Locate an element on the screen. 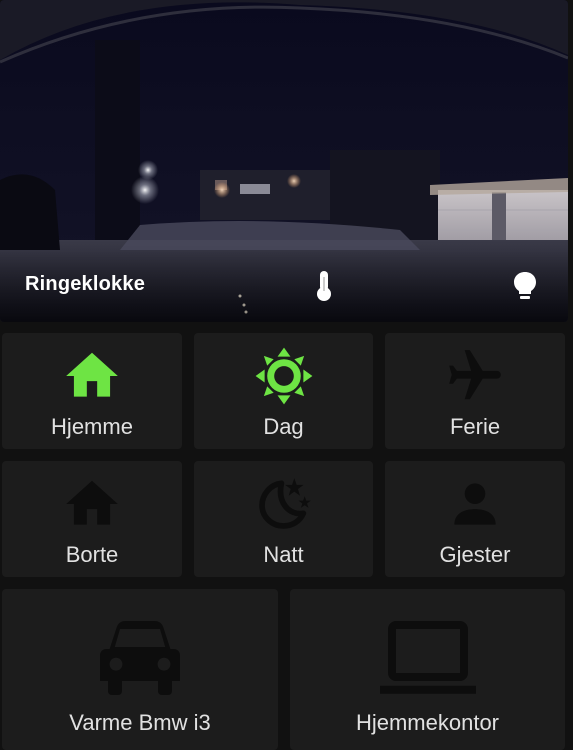 The height and width of the screenshot is (750, 573). moon-stars-icon is located at coordinates (284, 503).